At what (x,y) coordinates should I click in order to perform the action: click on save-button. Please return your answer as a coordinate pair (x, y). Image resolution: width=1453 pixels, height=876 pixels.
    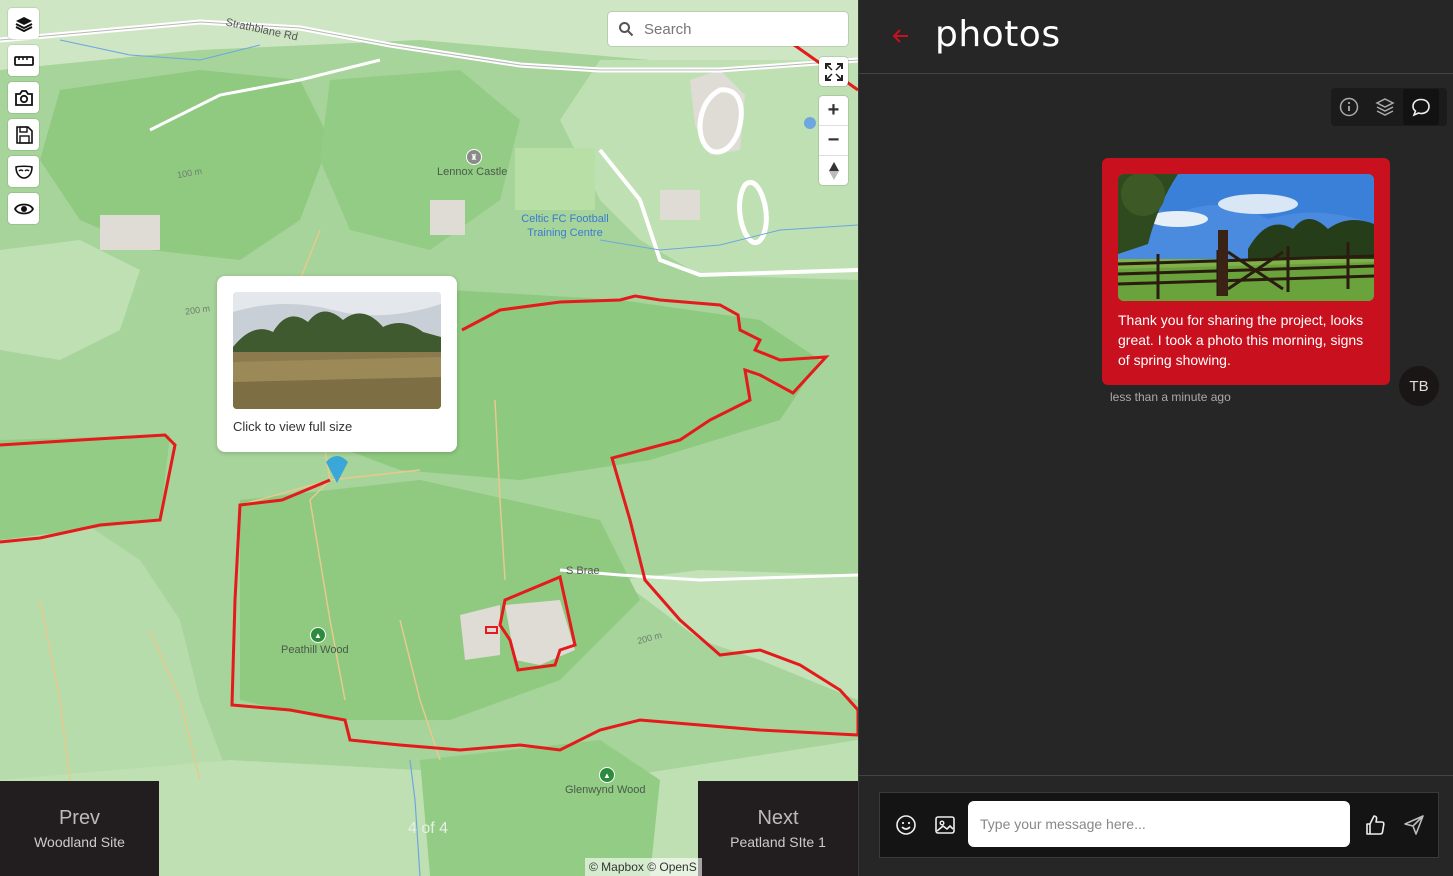
    Looking at the image, I should click on (23, 134).